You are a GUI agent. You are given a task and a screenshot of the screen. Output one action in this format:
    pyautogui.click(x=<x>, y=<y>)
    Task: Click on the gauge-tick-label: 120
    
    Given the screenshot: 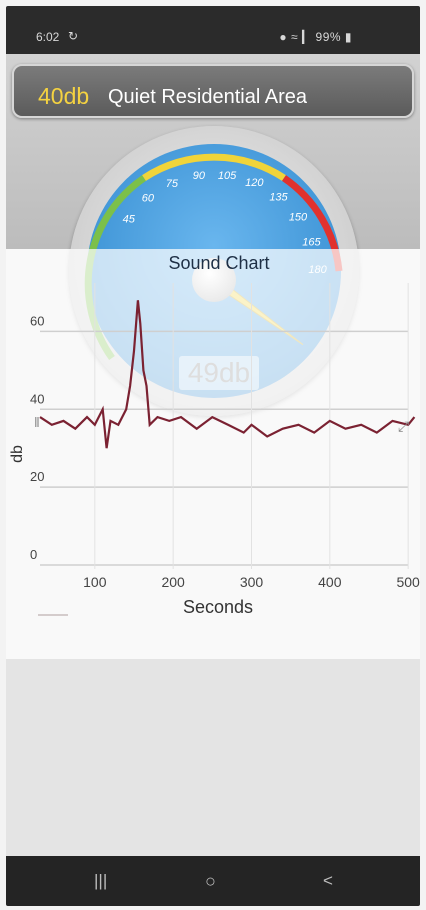 What is the action you would take?
    pyautogui.click(x=254, y=183)
    